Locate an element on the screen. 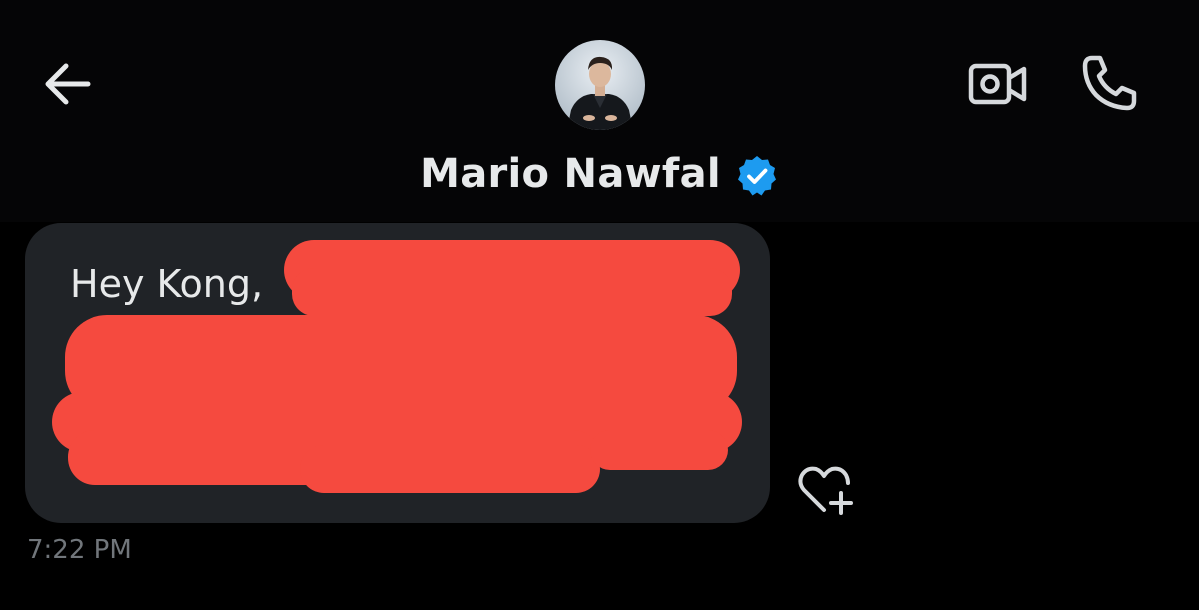 Image resolution: width=1199 pixels, height=610 pixels. heart-plus-icon is located at coordinates (825, 490).